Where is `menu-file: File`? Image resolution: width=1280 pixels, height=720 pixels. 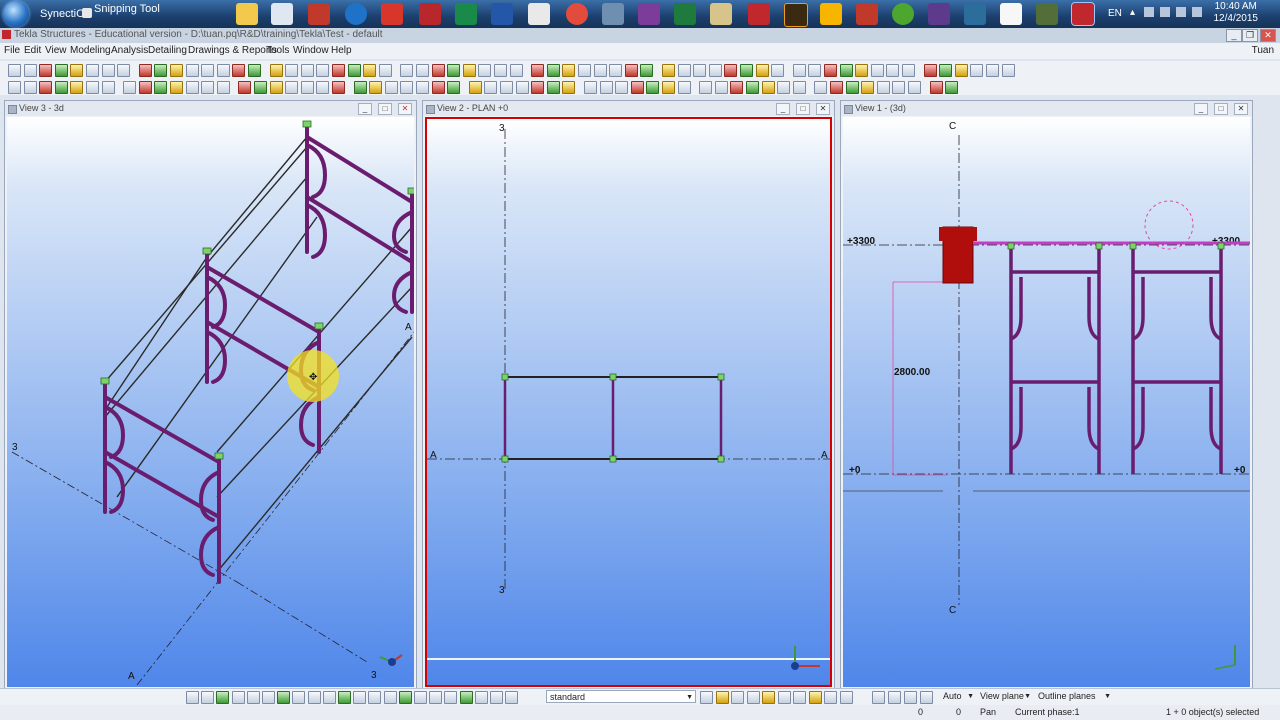 menu-file: File is located at coordinates (12, 50).